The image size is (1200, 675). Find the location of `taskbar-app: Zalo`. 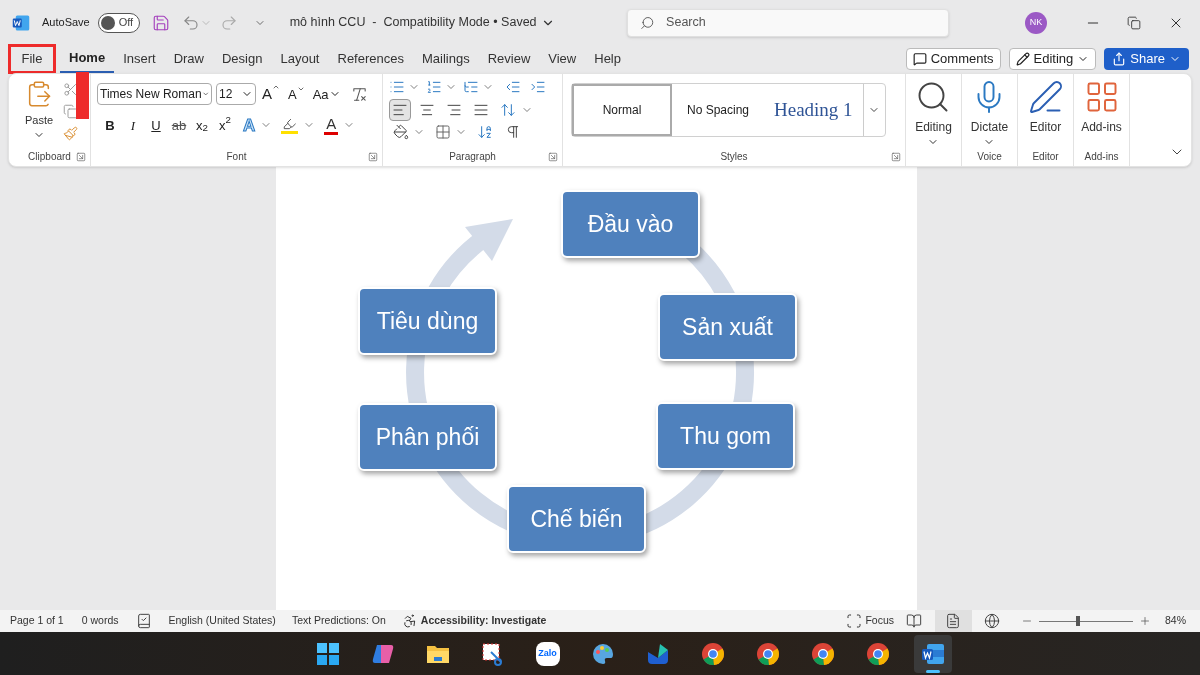

taskbar-app: Zalo is located at coordinates (547, 653).